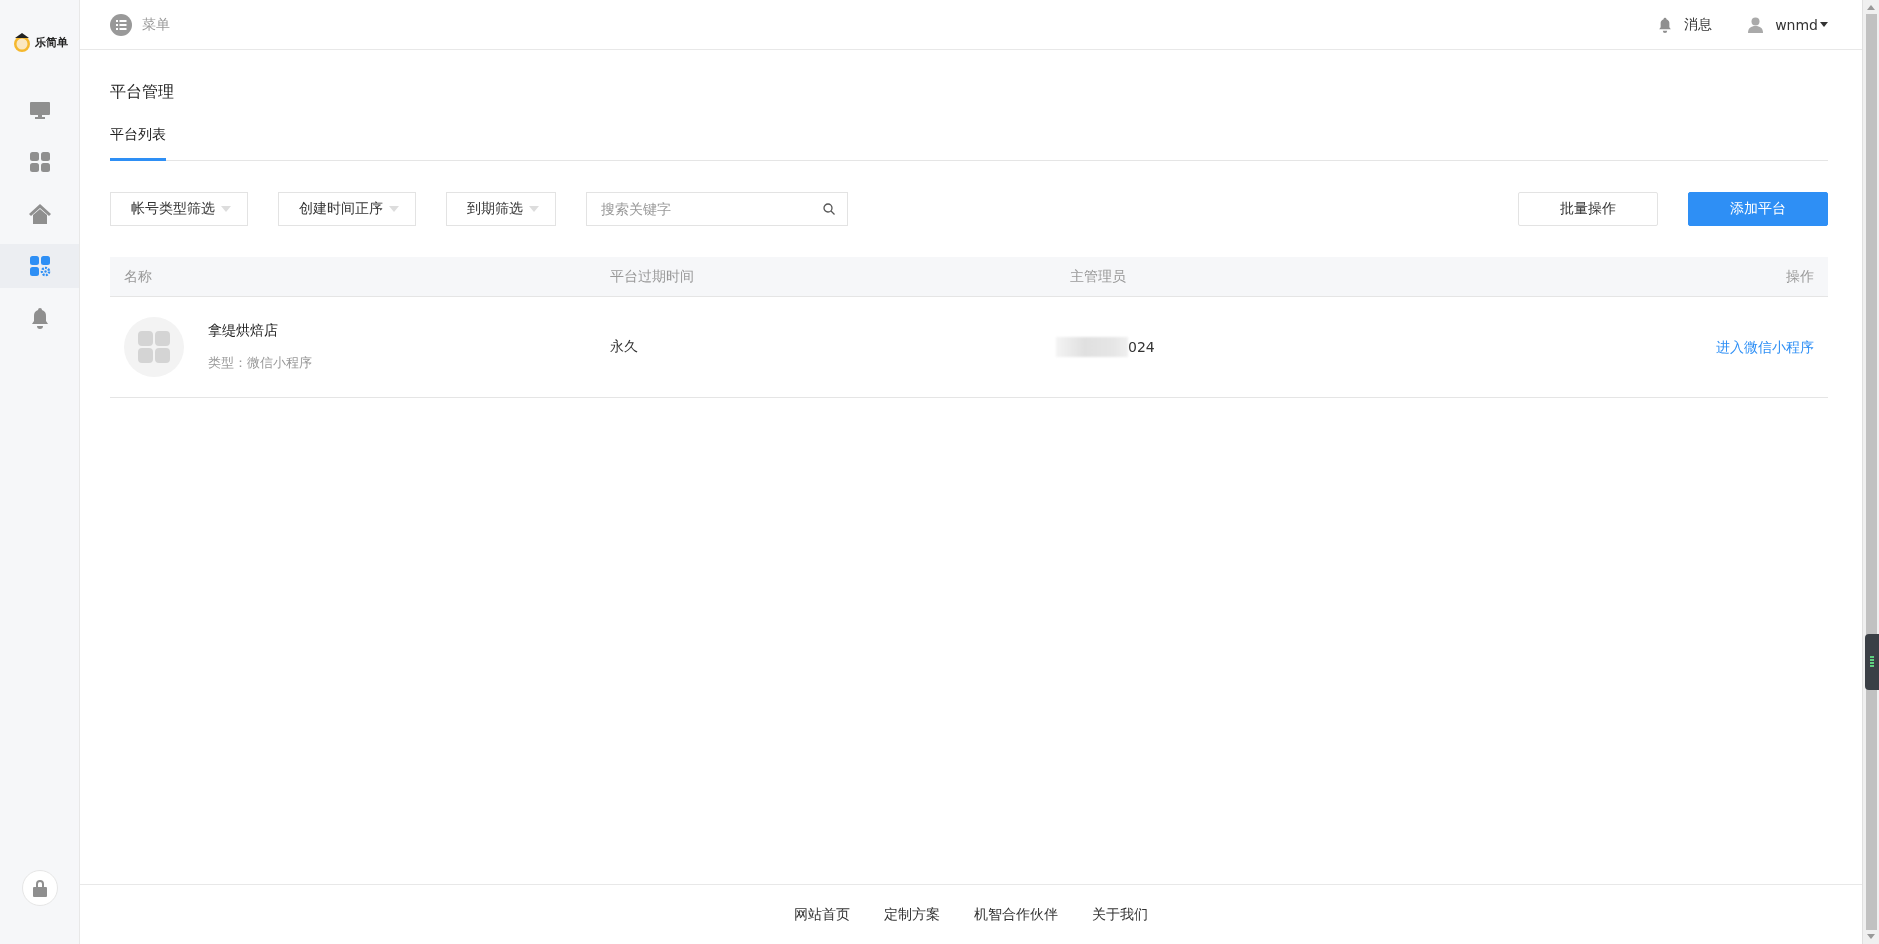 Image resolution: width=1879 pixels, height=944 pixels. Describe the element at coordinates (624, 346) in the screenshot. I see `table-cell: 永久` at that location.